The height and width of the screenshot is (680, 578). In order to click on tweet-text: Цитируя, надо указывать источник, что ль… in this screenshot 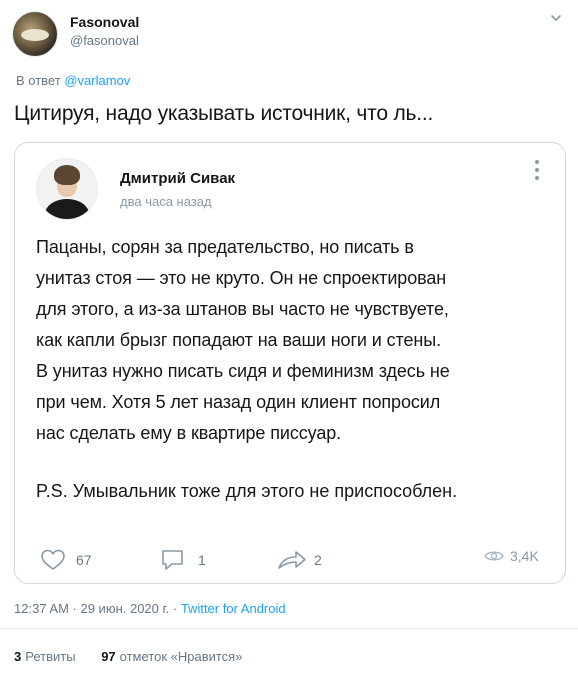, I will do `click(224, 113)`.